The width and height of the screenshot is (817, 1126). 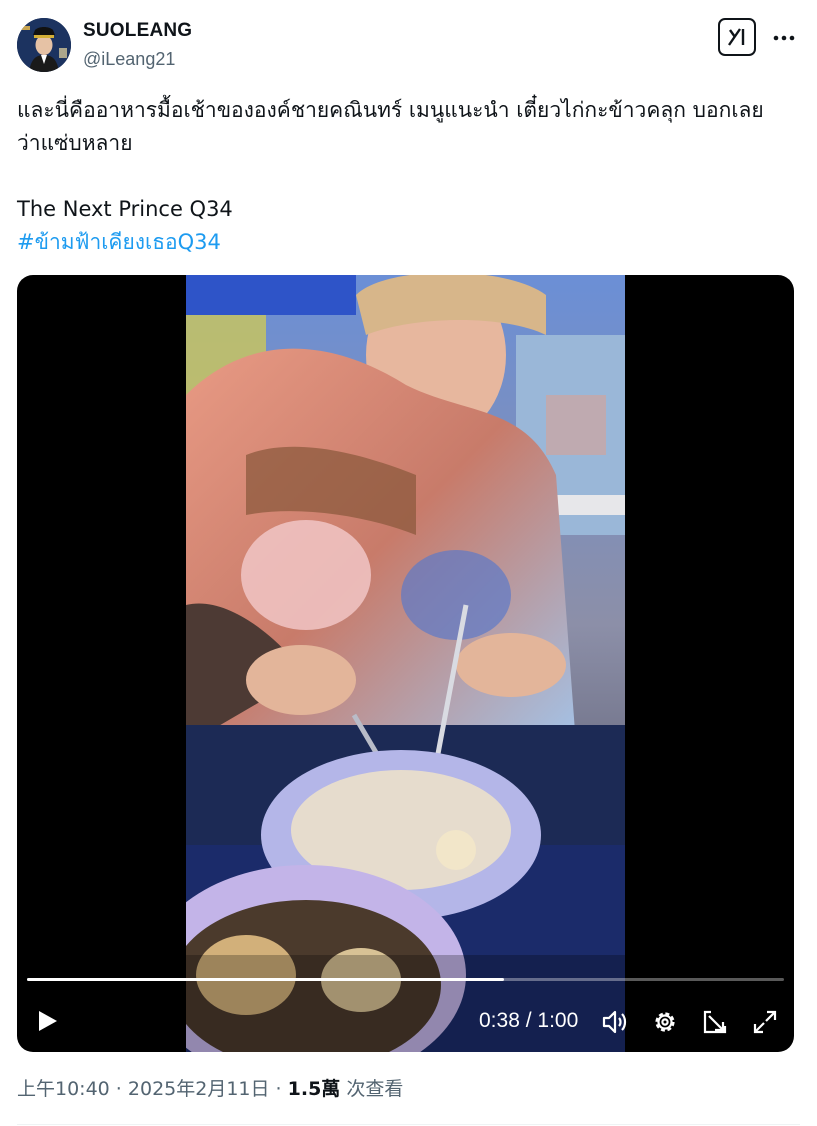 I want to click on progress-bar, so click(x=405, y=979).